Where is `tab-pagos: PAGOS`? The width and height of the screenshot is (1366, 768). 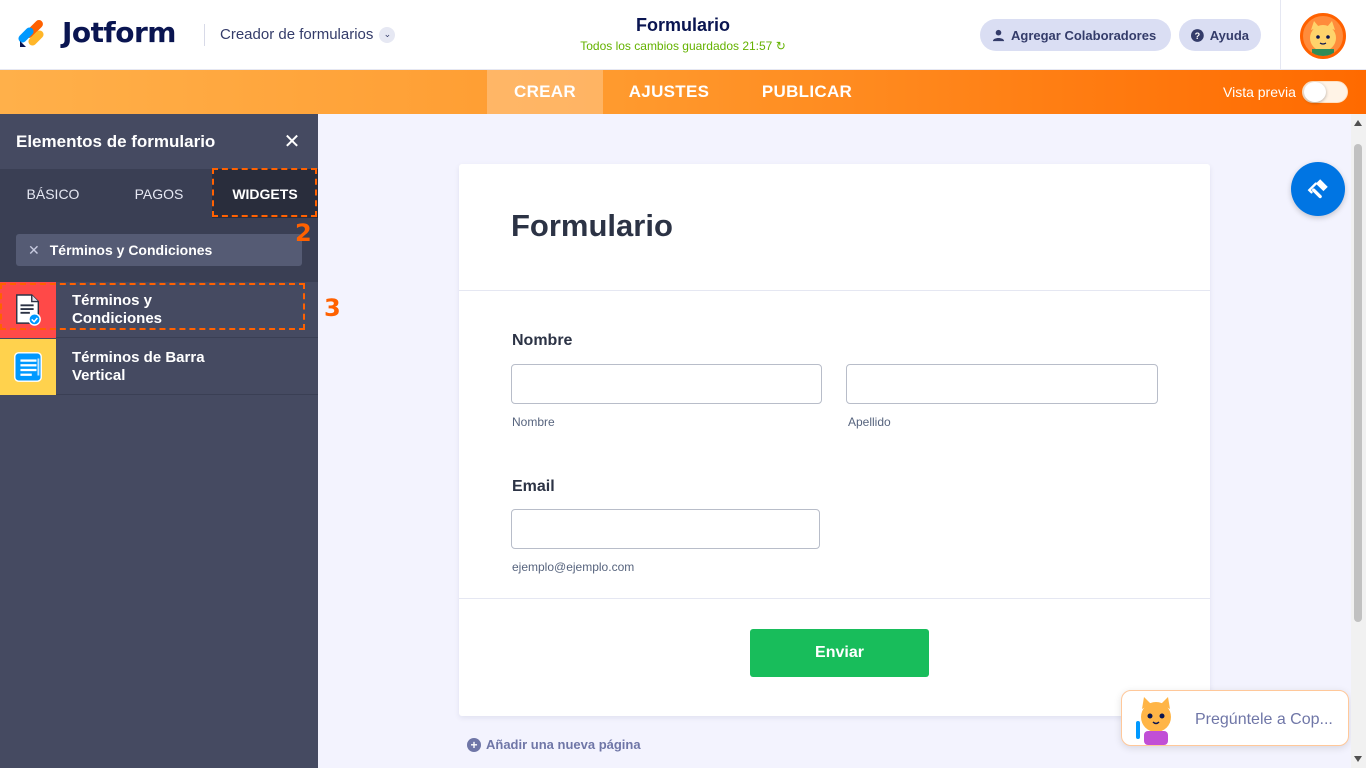 tab-pagos: PAGOS is located at coordinates (159, 193).